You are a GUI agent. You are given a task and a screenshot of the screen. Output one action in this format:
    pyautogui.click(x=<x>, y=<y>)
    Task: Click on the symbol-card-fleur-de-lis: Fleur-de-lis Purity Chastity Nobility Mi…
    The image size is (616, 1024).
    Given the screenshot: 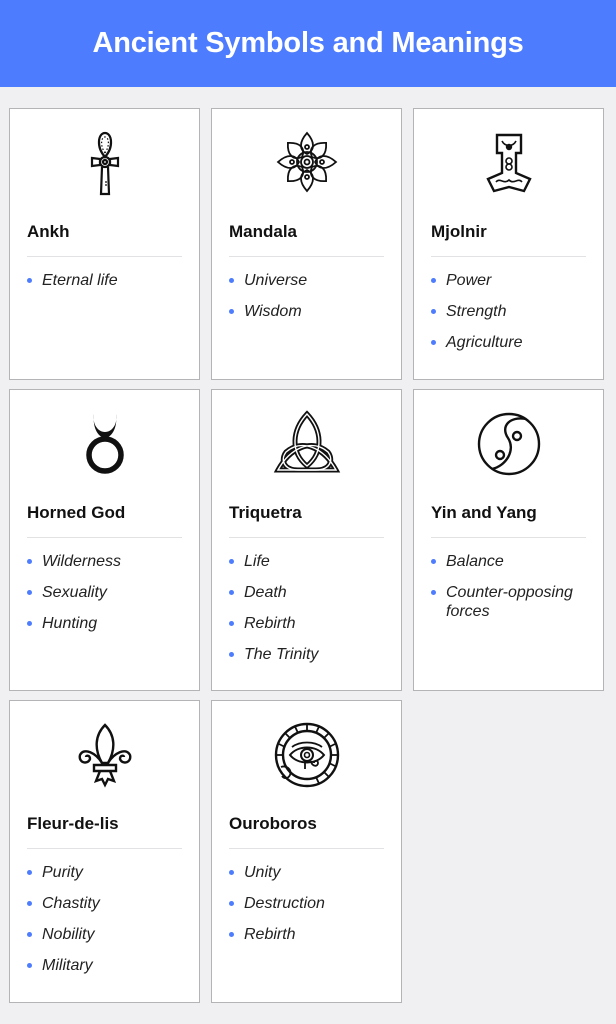 What is the action you would take?
    pyautogui.click(x=104, y=851)
    